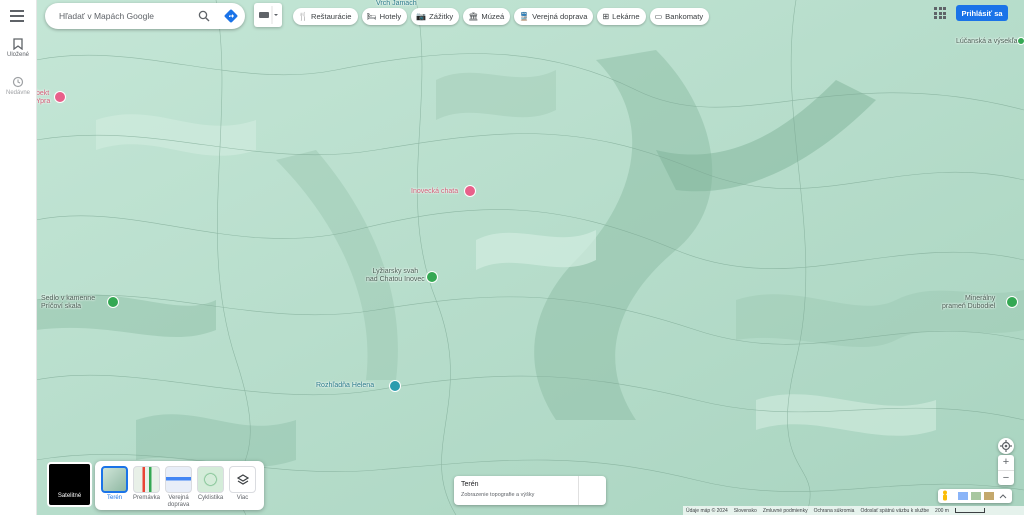 The width and height of the screenshot is (1024, 515). Describe the element at coordinates (785, 511) in the screenshot. I see `footer-terms: Zmluvné podmienky` at that location.